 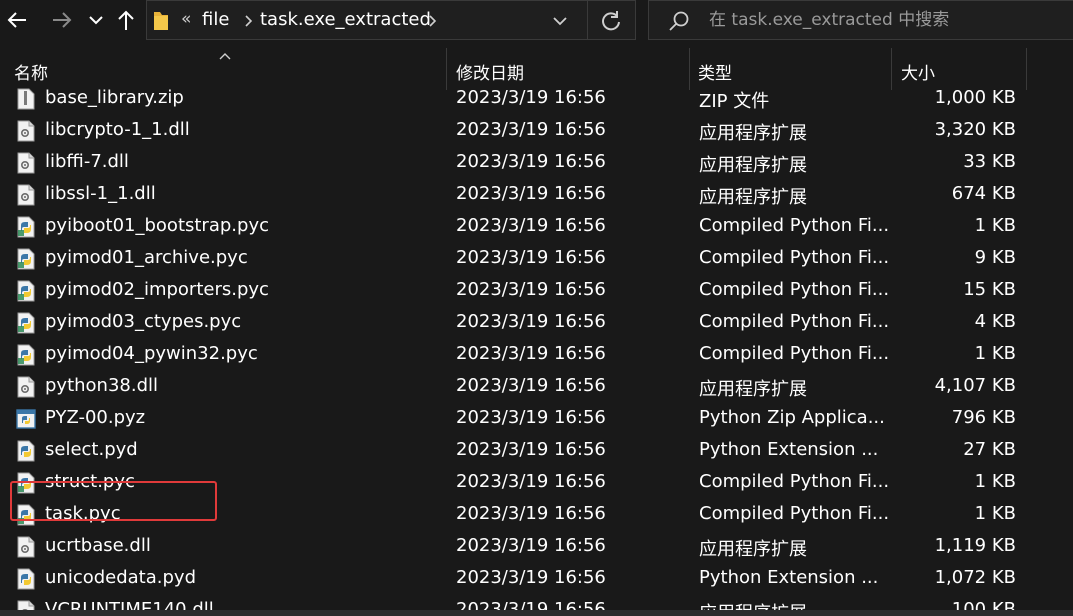 I want to click on file-name: ucrtbase.dll, so click(x=98, y=545).